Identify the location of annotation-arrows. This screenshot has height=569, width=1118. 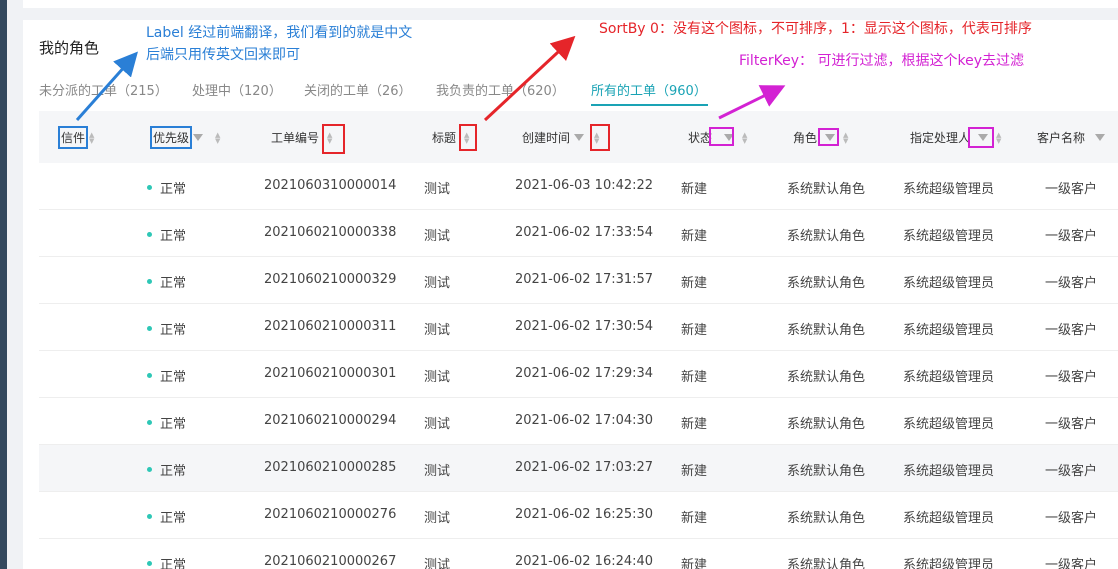
(430, 78).